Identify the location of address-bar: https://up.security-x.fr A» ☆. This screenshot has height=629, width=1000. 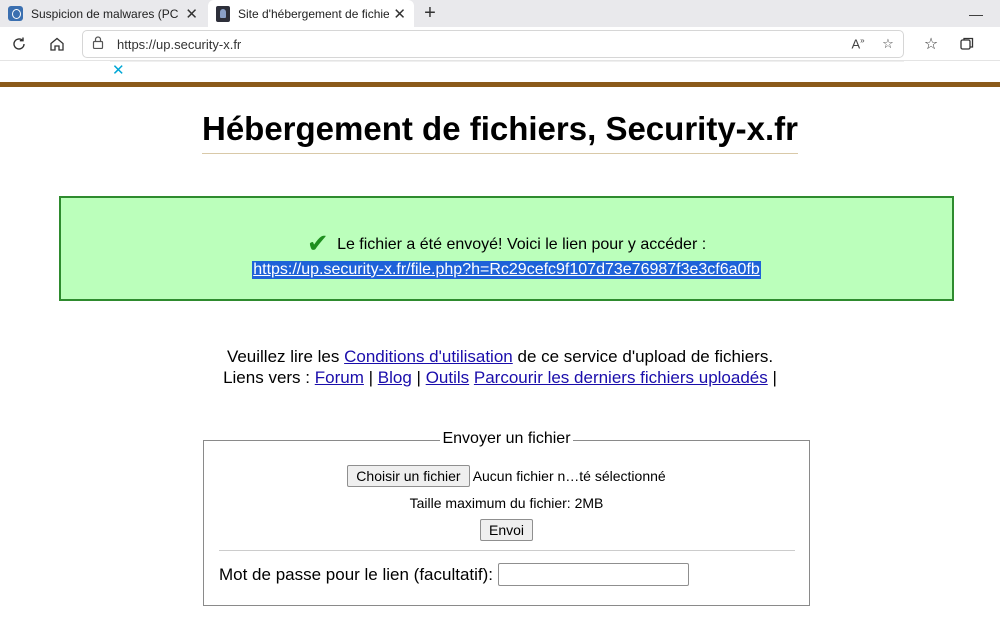
(493, 44).